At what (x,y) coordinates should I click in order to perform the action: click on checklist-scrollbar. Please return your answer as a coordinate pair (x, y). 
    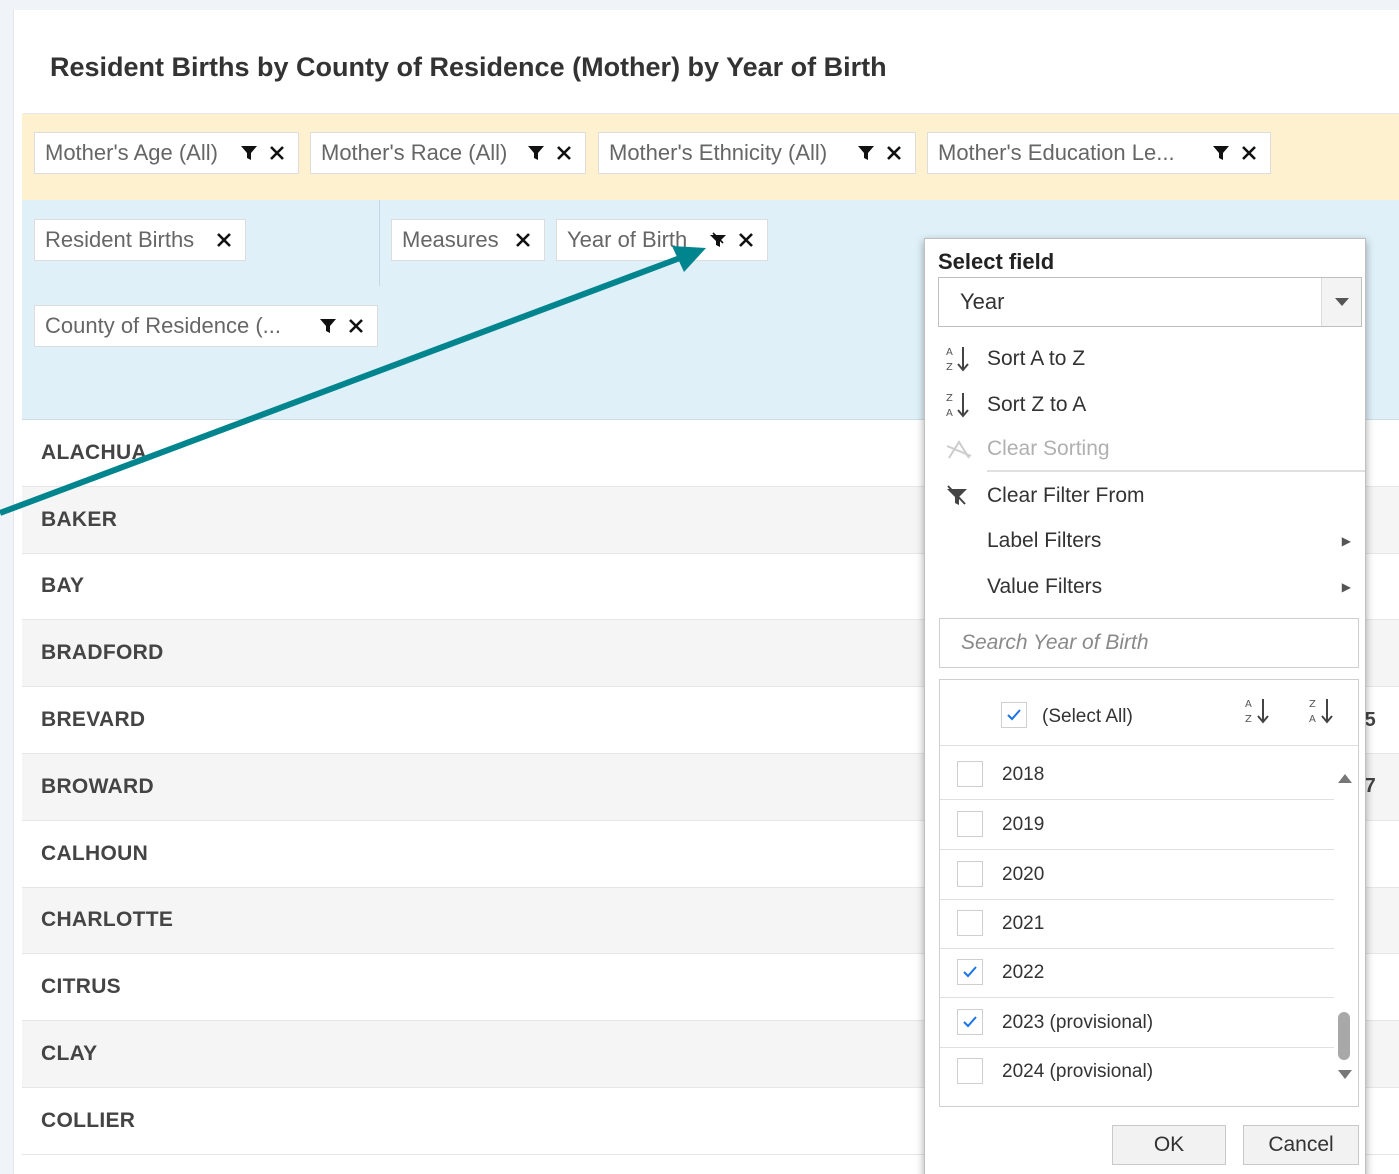
    Looking at the image, I should click on (1346, 925).